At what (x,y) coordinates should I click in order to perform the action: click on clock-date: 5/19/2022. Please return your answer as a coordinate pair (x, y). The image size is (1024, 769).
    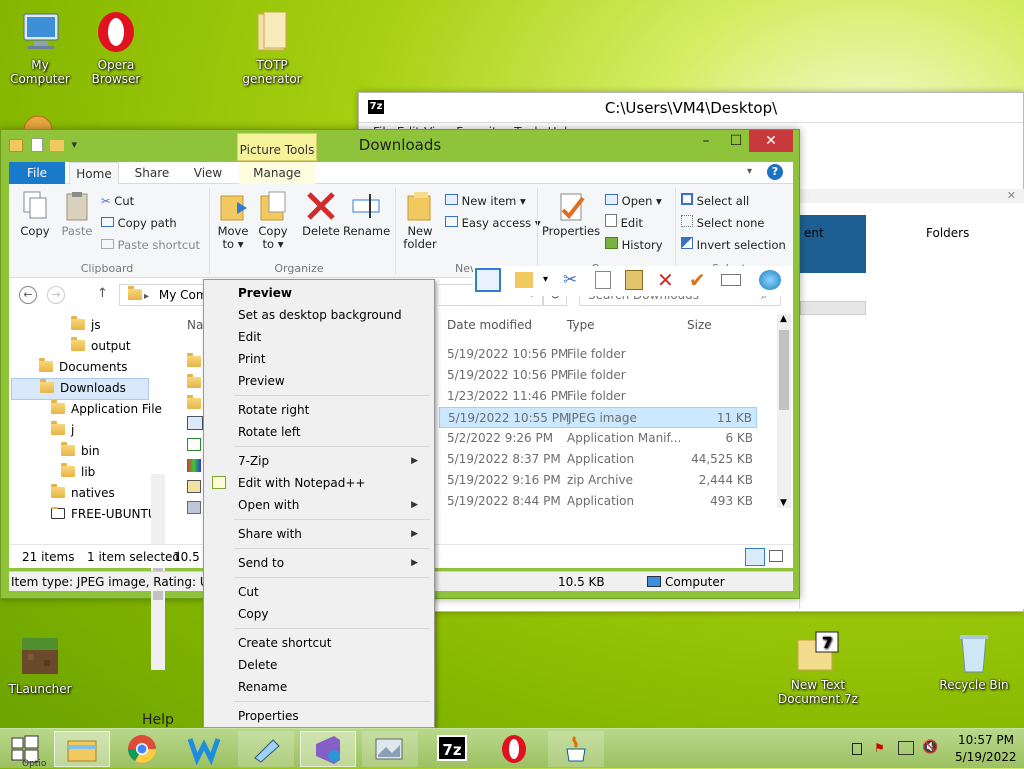
    Looking at the image, I should click on (986, 757).